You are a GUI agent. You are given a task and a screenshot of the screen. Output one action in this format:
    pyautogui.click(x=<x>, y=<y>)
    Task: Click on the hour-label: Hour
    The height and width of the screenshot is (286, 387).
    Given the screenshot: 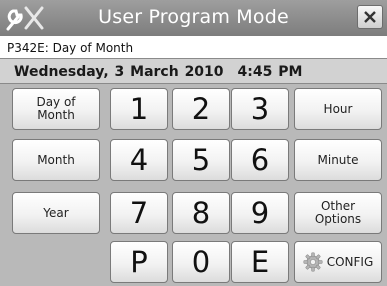 What is the action you would take?
    pyautogui.click(x=338, y=108)
    